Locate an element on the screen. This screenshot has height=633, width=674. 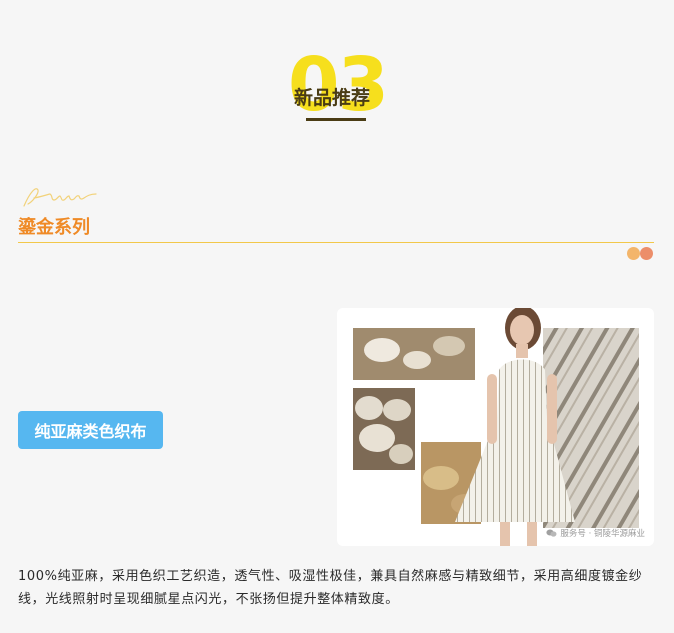
series-title: 鎏金系列 is located at coordinates (54, 227).